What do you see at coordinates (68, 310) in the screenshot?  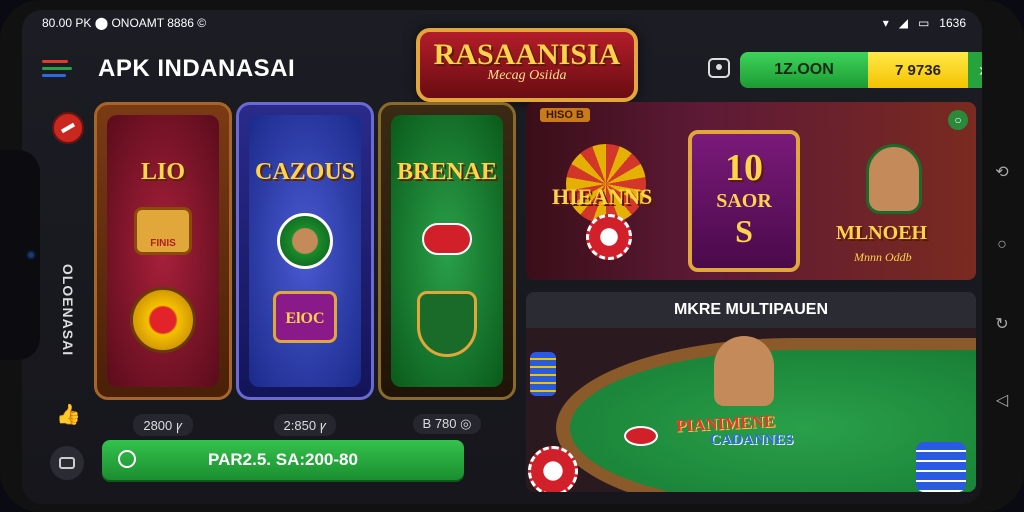 I see `sidebar-vertical-label: OLOENASAI` at bounding box center [68, 310].